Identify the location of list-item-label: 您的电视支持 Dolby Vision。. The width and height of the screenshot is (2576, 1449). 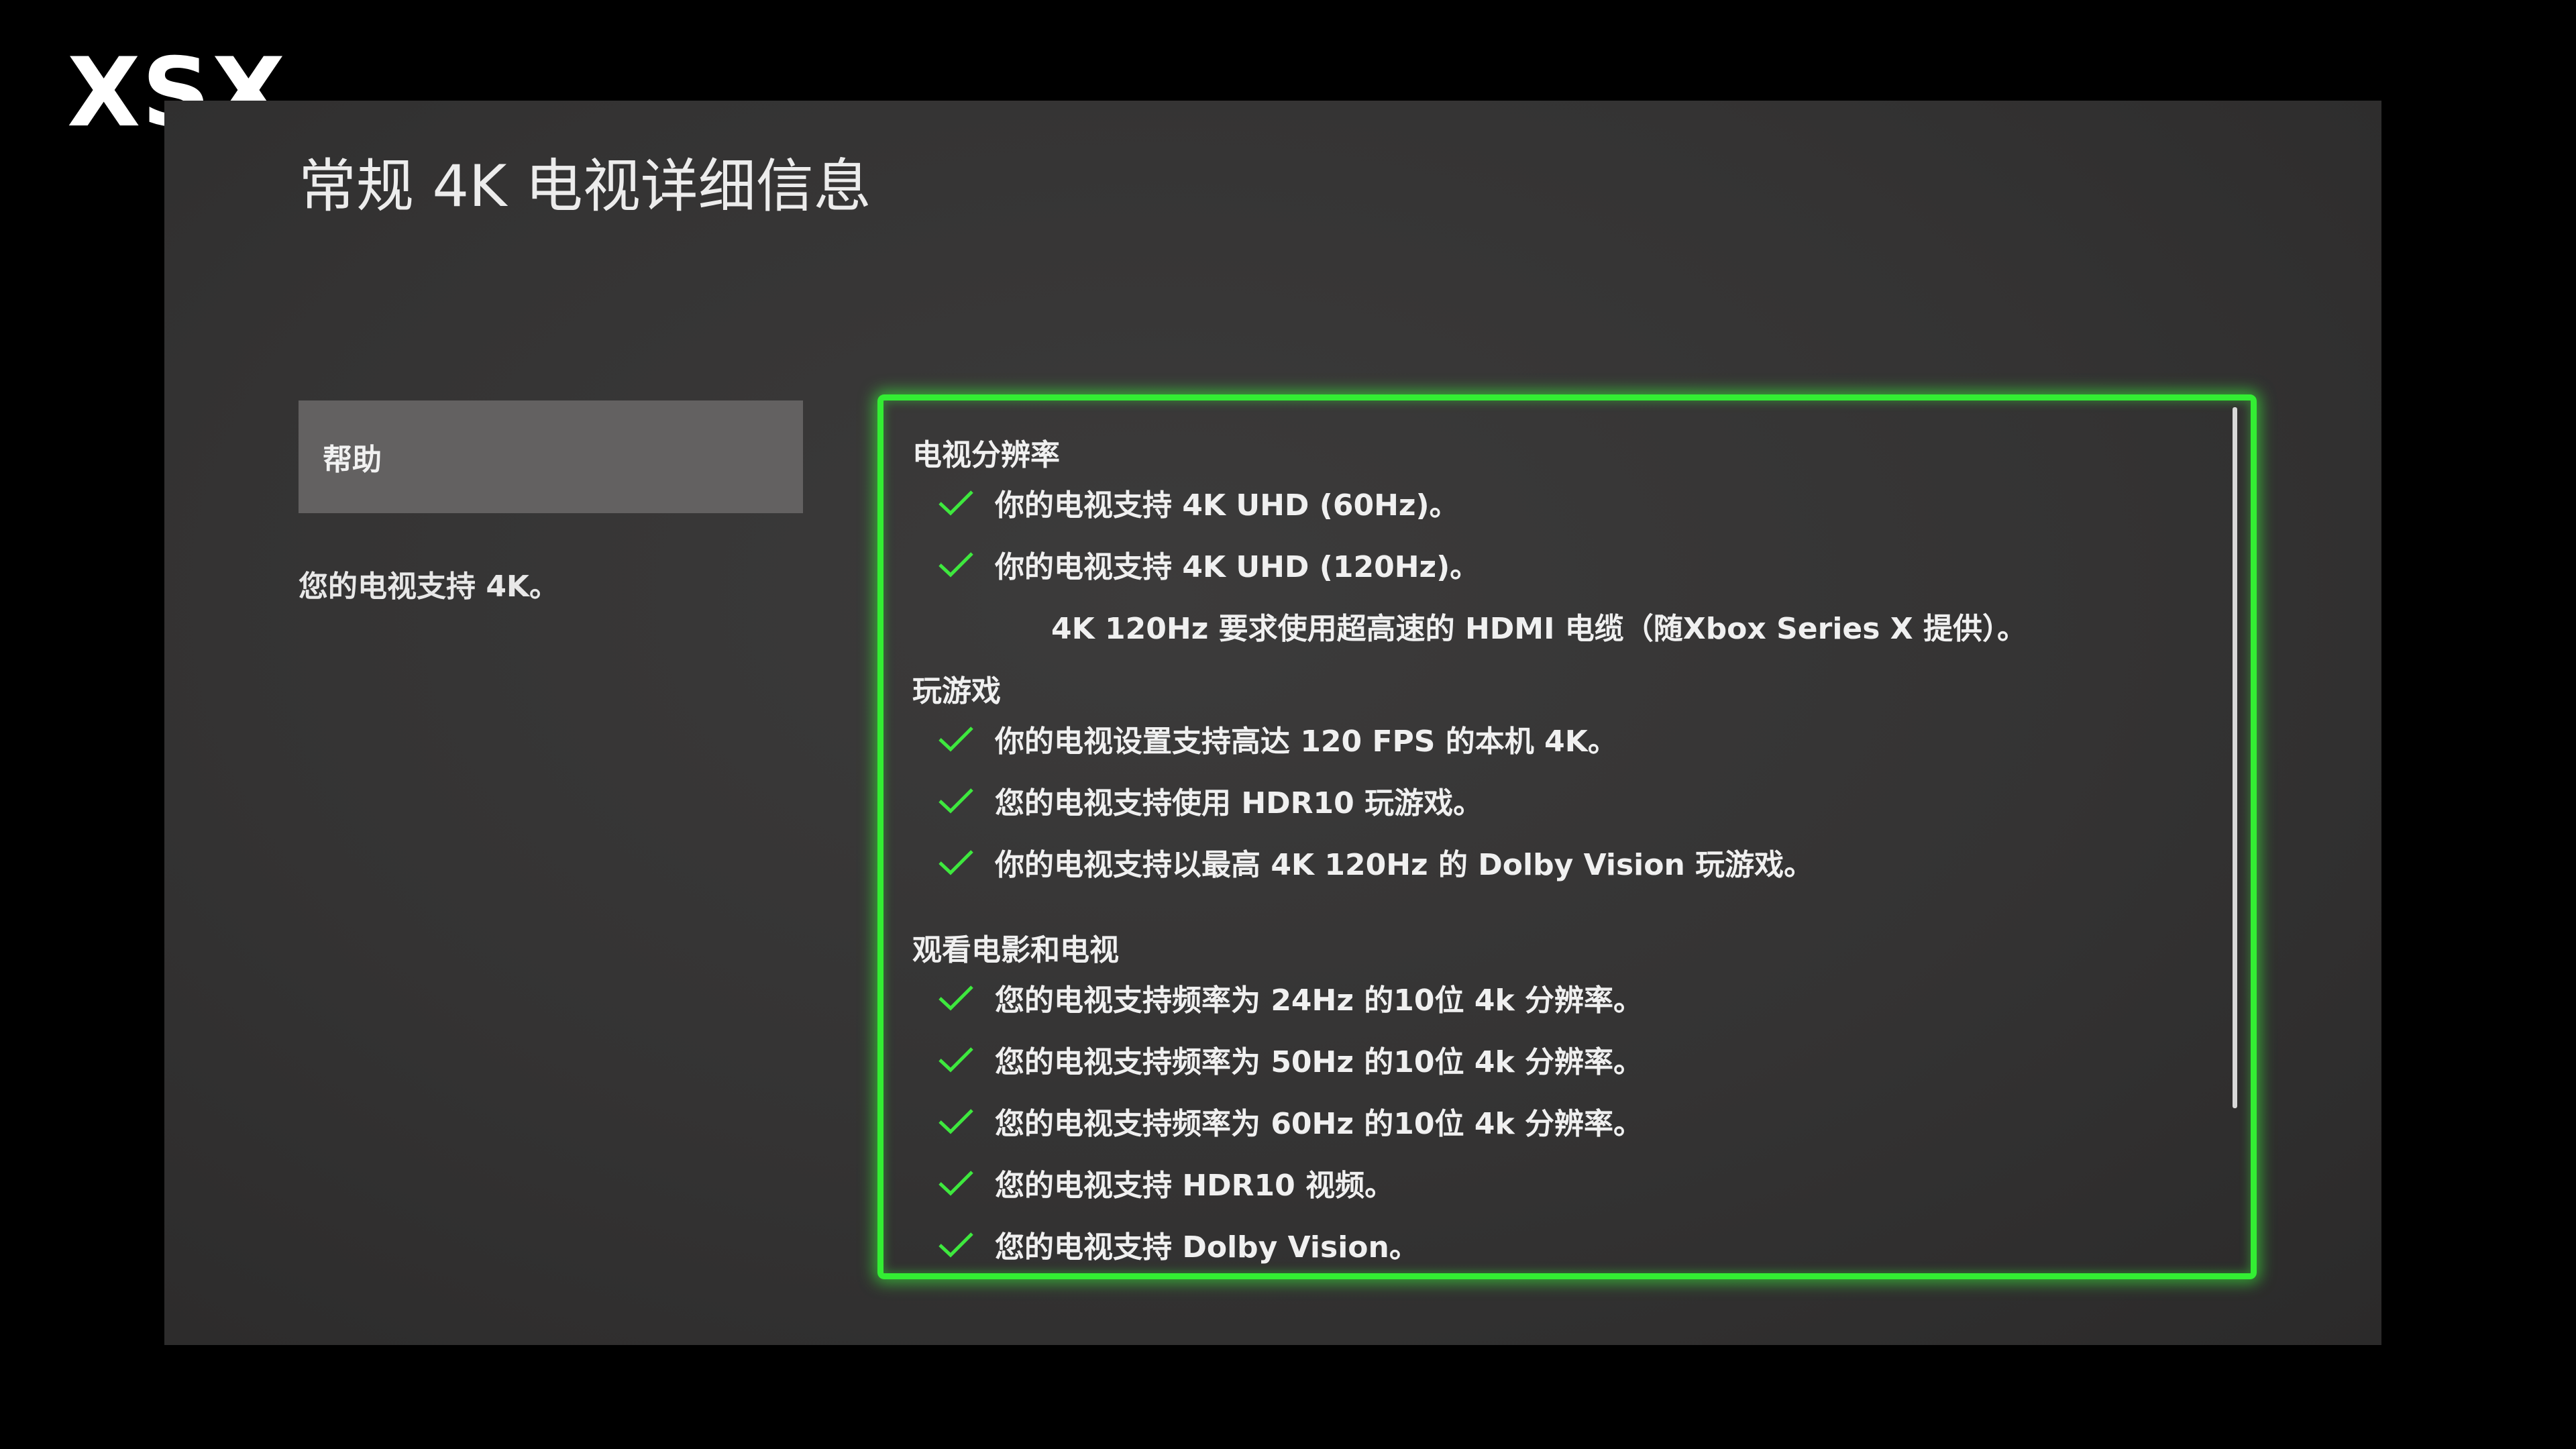
(1207, 1247).